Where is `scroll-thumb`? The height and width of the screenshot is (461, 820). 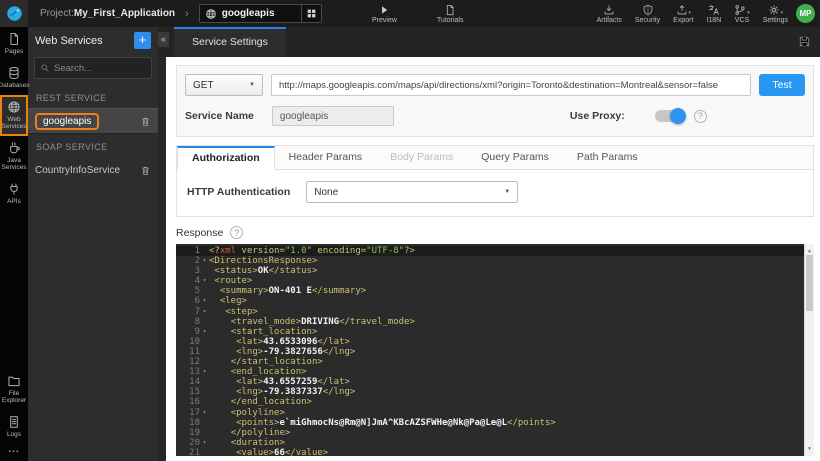
scroll-thumb is located at coordinates (809, 283).